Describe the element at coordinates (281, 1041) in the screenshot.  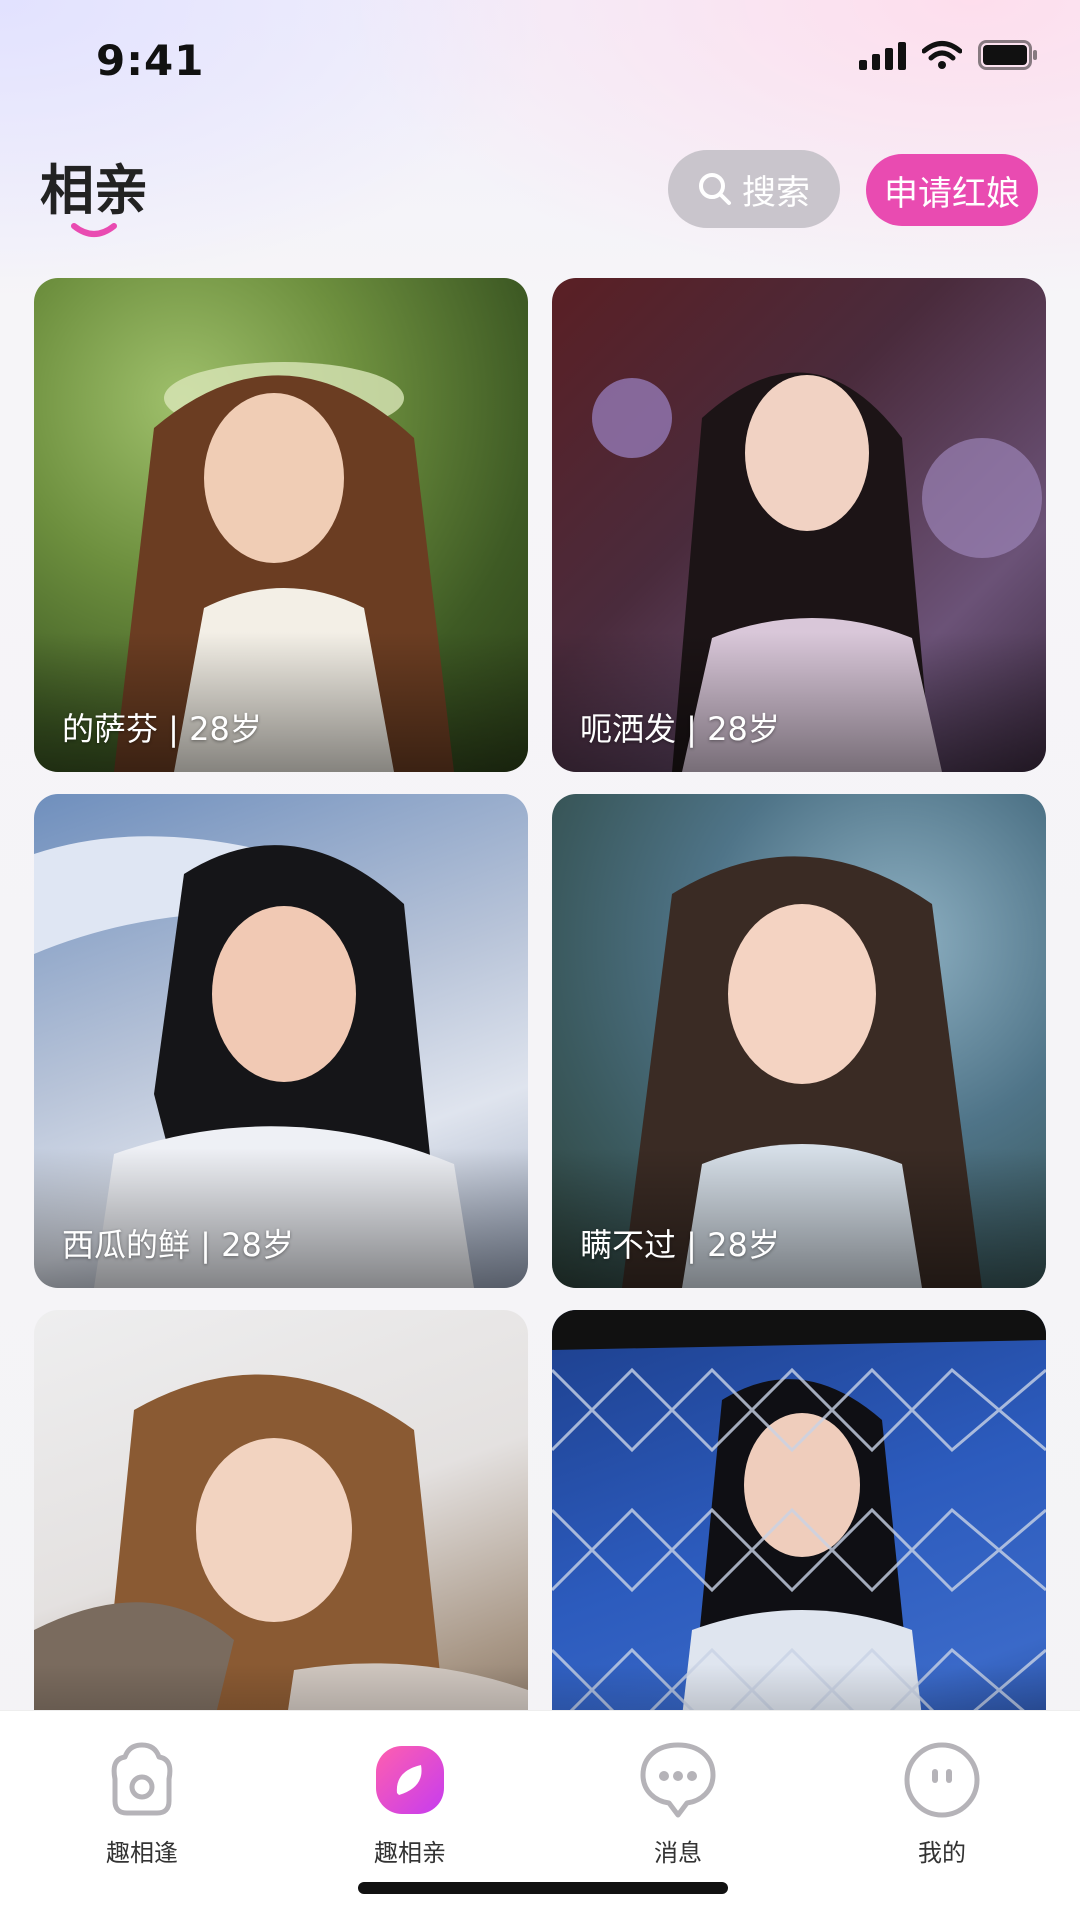
I see `profile-card: 西瓜的鲜 | 28岁` at that location.